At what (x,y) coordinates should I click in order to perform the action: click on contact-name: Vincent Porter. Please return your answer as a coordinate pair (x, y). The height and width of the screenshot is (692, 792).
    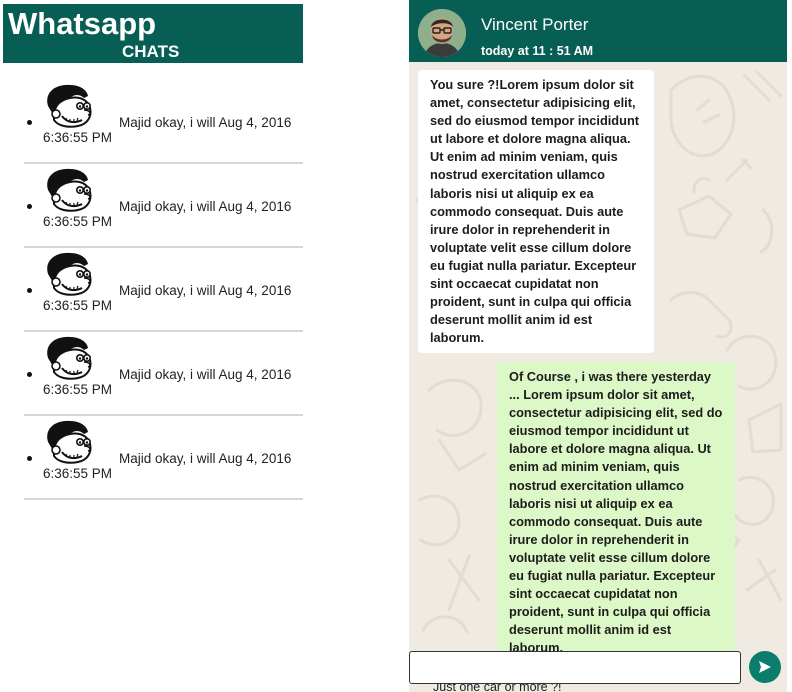
    Looking at the image, I should click on (535, 24).